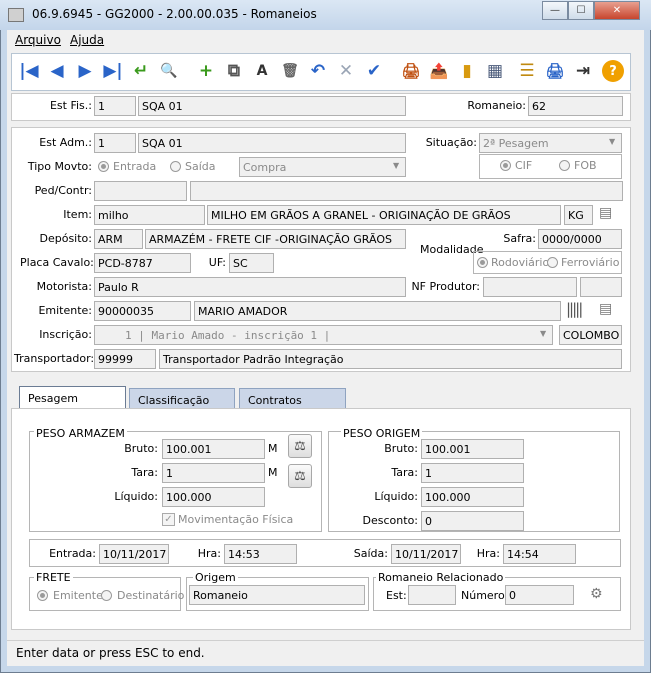 This screenshot has height=673, width=651. I want to click on frete-emitente-label: Emitente, so click(78, 595).